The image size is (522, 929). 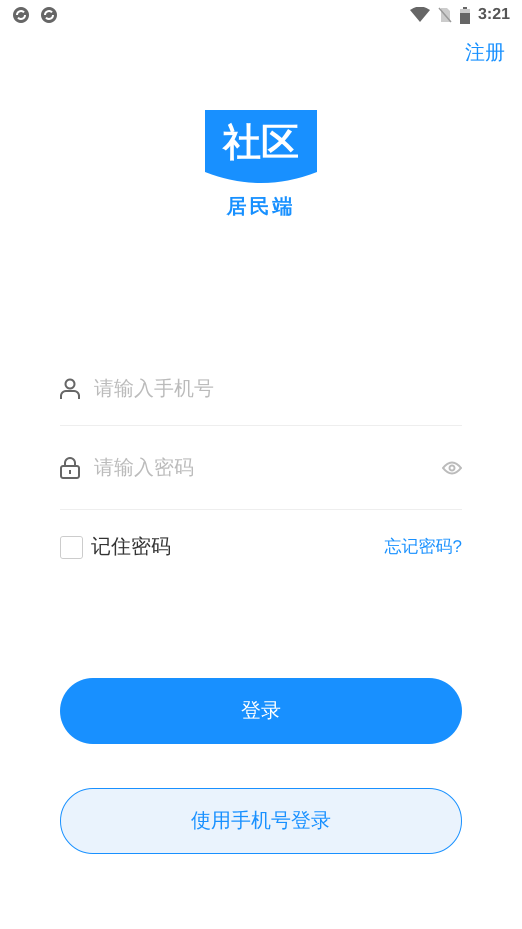 What do you see at coordinates (420, 15) in the screenshot?
I see `wifi-icon` at bounding box center [420, 15].